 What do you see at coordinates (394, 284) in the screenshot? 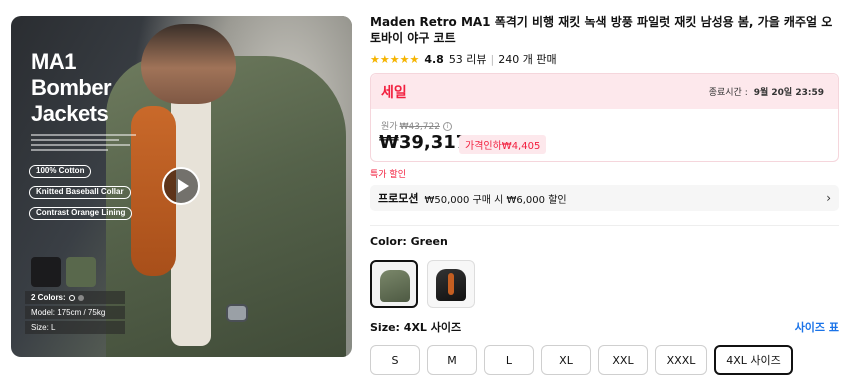
I see `color-swatch-green` at bounding box center [394, 284].